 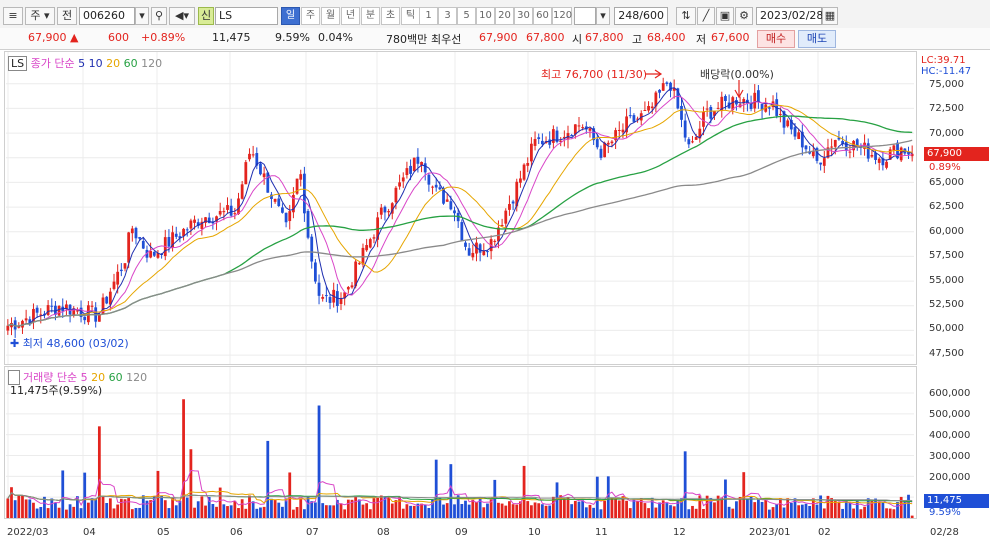 I want to click on x-label: 04, so click(x=89, y=532).